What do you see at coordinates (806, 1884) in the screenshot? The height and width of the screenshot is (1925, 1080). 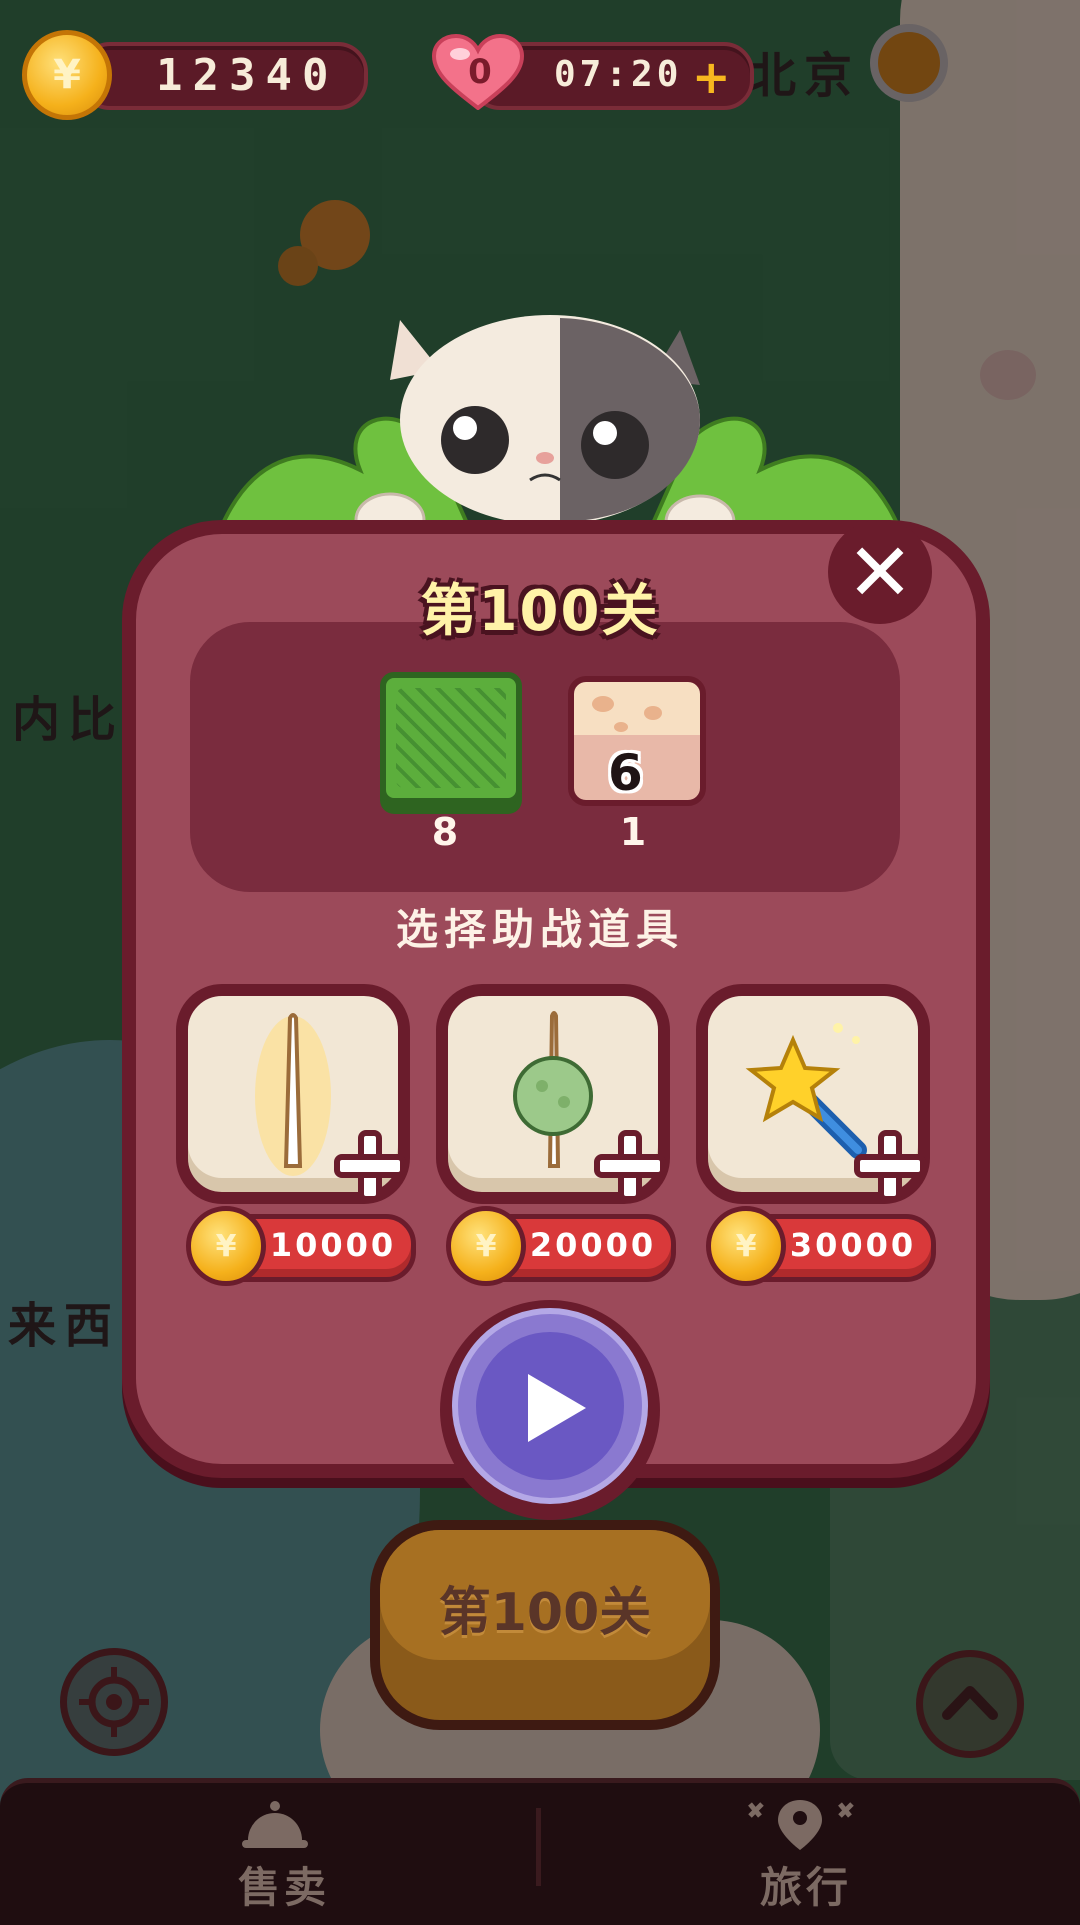 I see `nav-travel-tab: 旅行` at bounding box center [806, 1884].